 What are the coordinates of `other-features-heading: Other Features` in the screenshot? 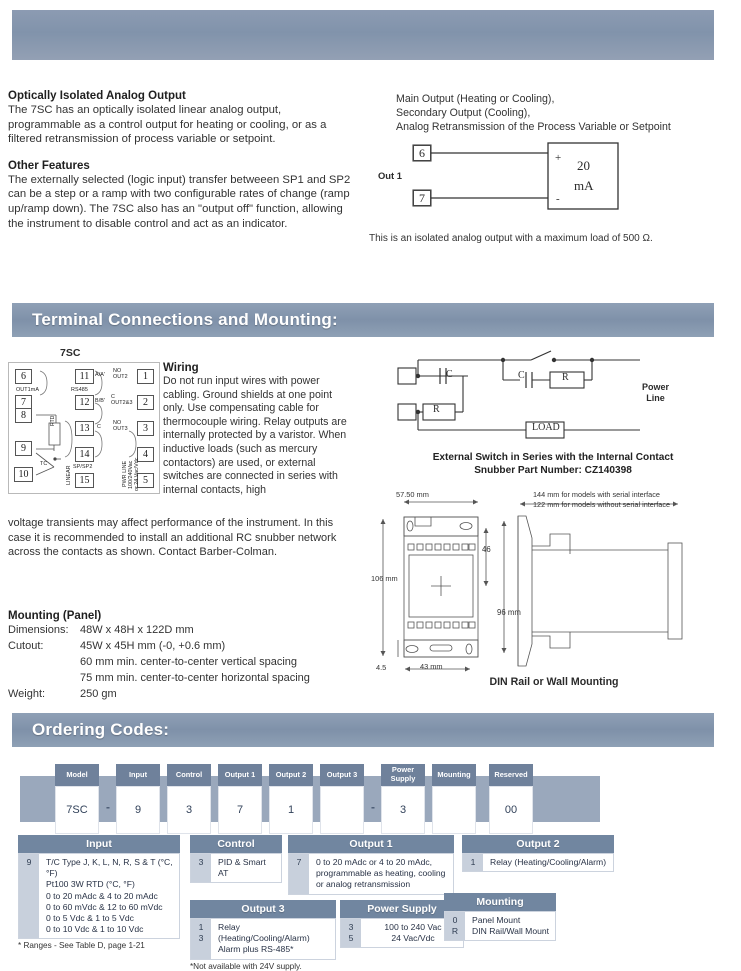 It's located at (49, 165).